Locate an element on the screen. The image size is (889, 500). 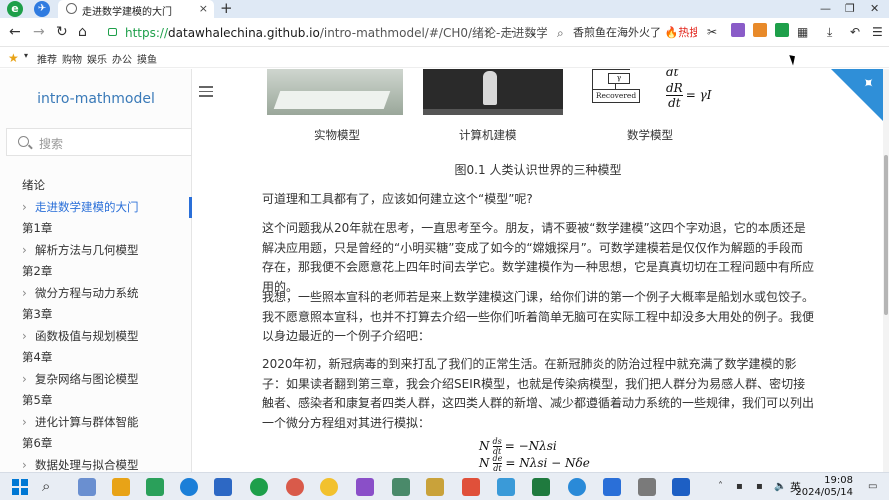
physical-model-image is located at coordinates (335, 92).